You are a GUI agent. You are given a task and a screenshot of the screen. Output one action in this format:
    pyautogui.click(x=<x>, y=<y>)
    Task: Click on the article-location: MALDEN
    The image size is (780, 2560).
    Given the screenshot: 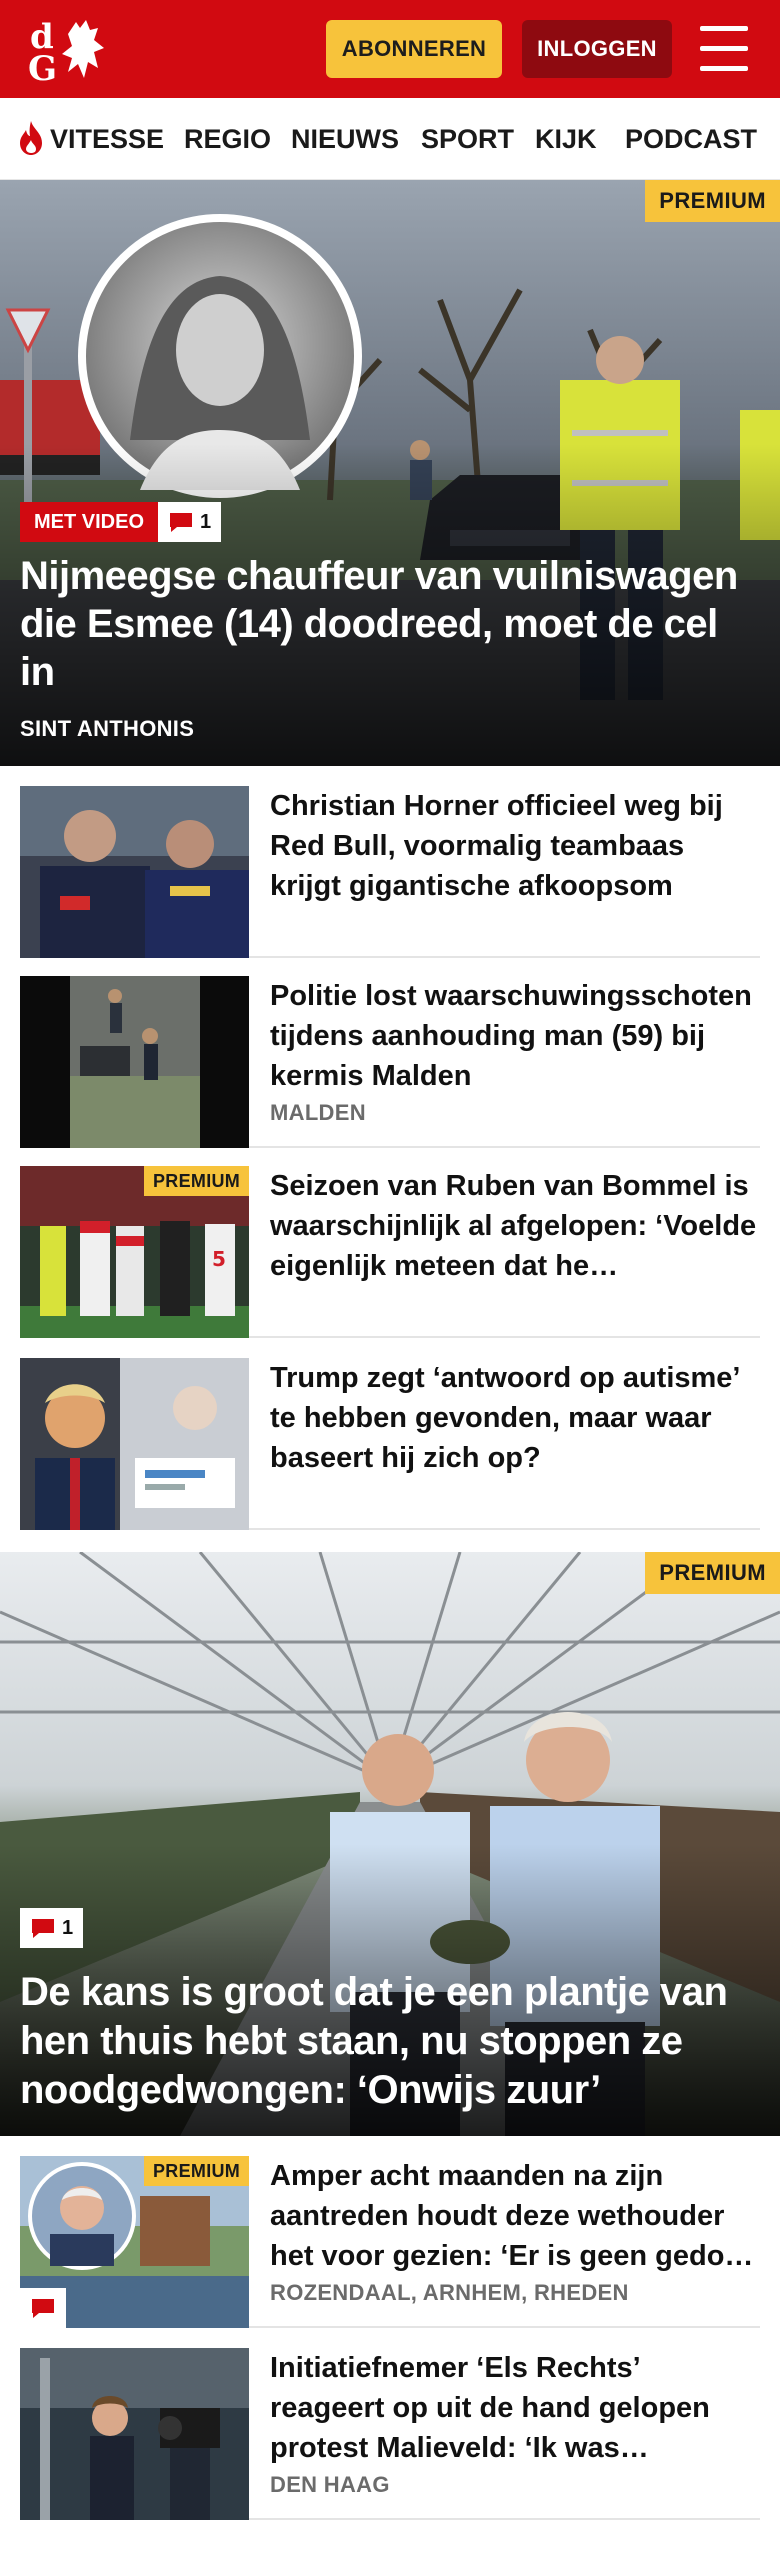 What is the action you would take?
    pyautogui.click(x=318, y=1112)
    